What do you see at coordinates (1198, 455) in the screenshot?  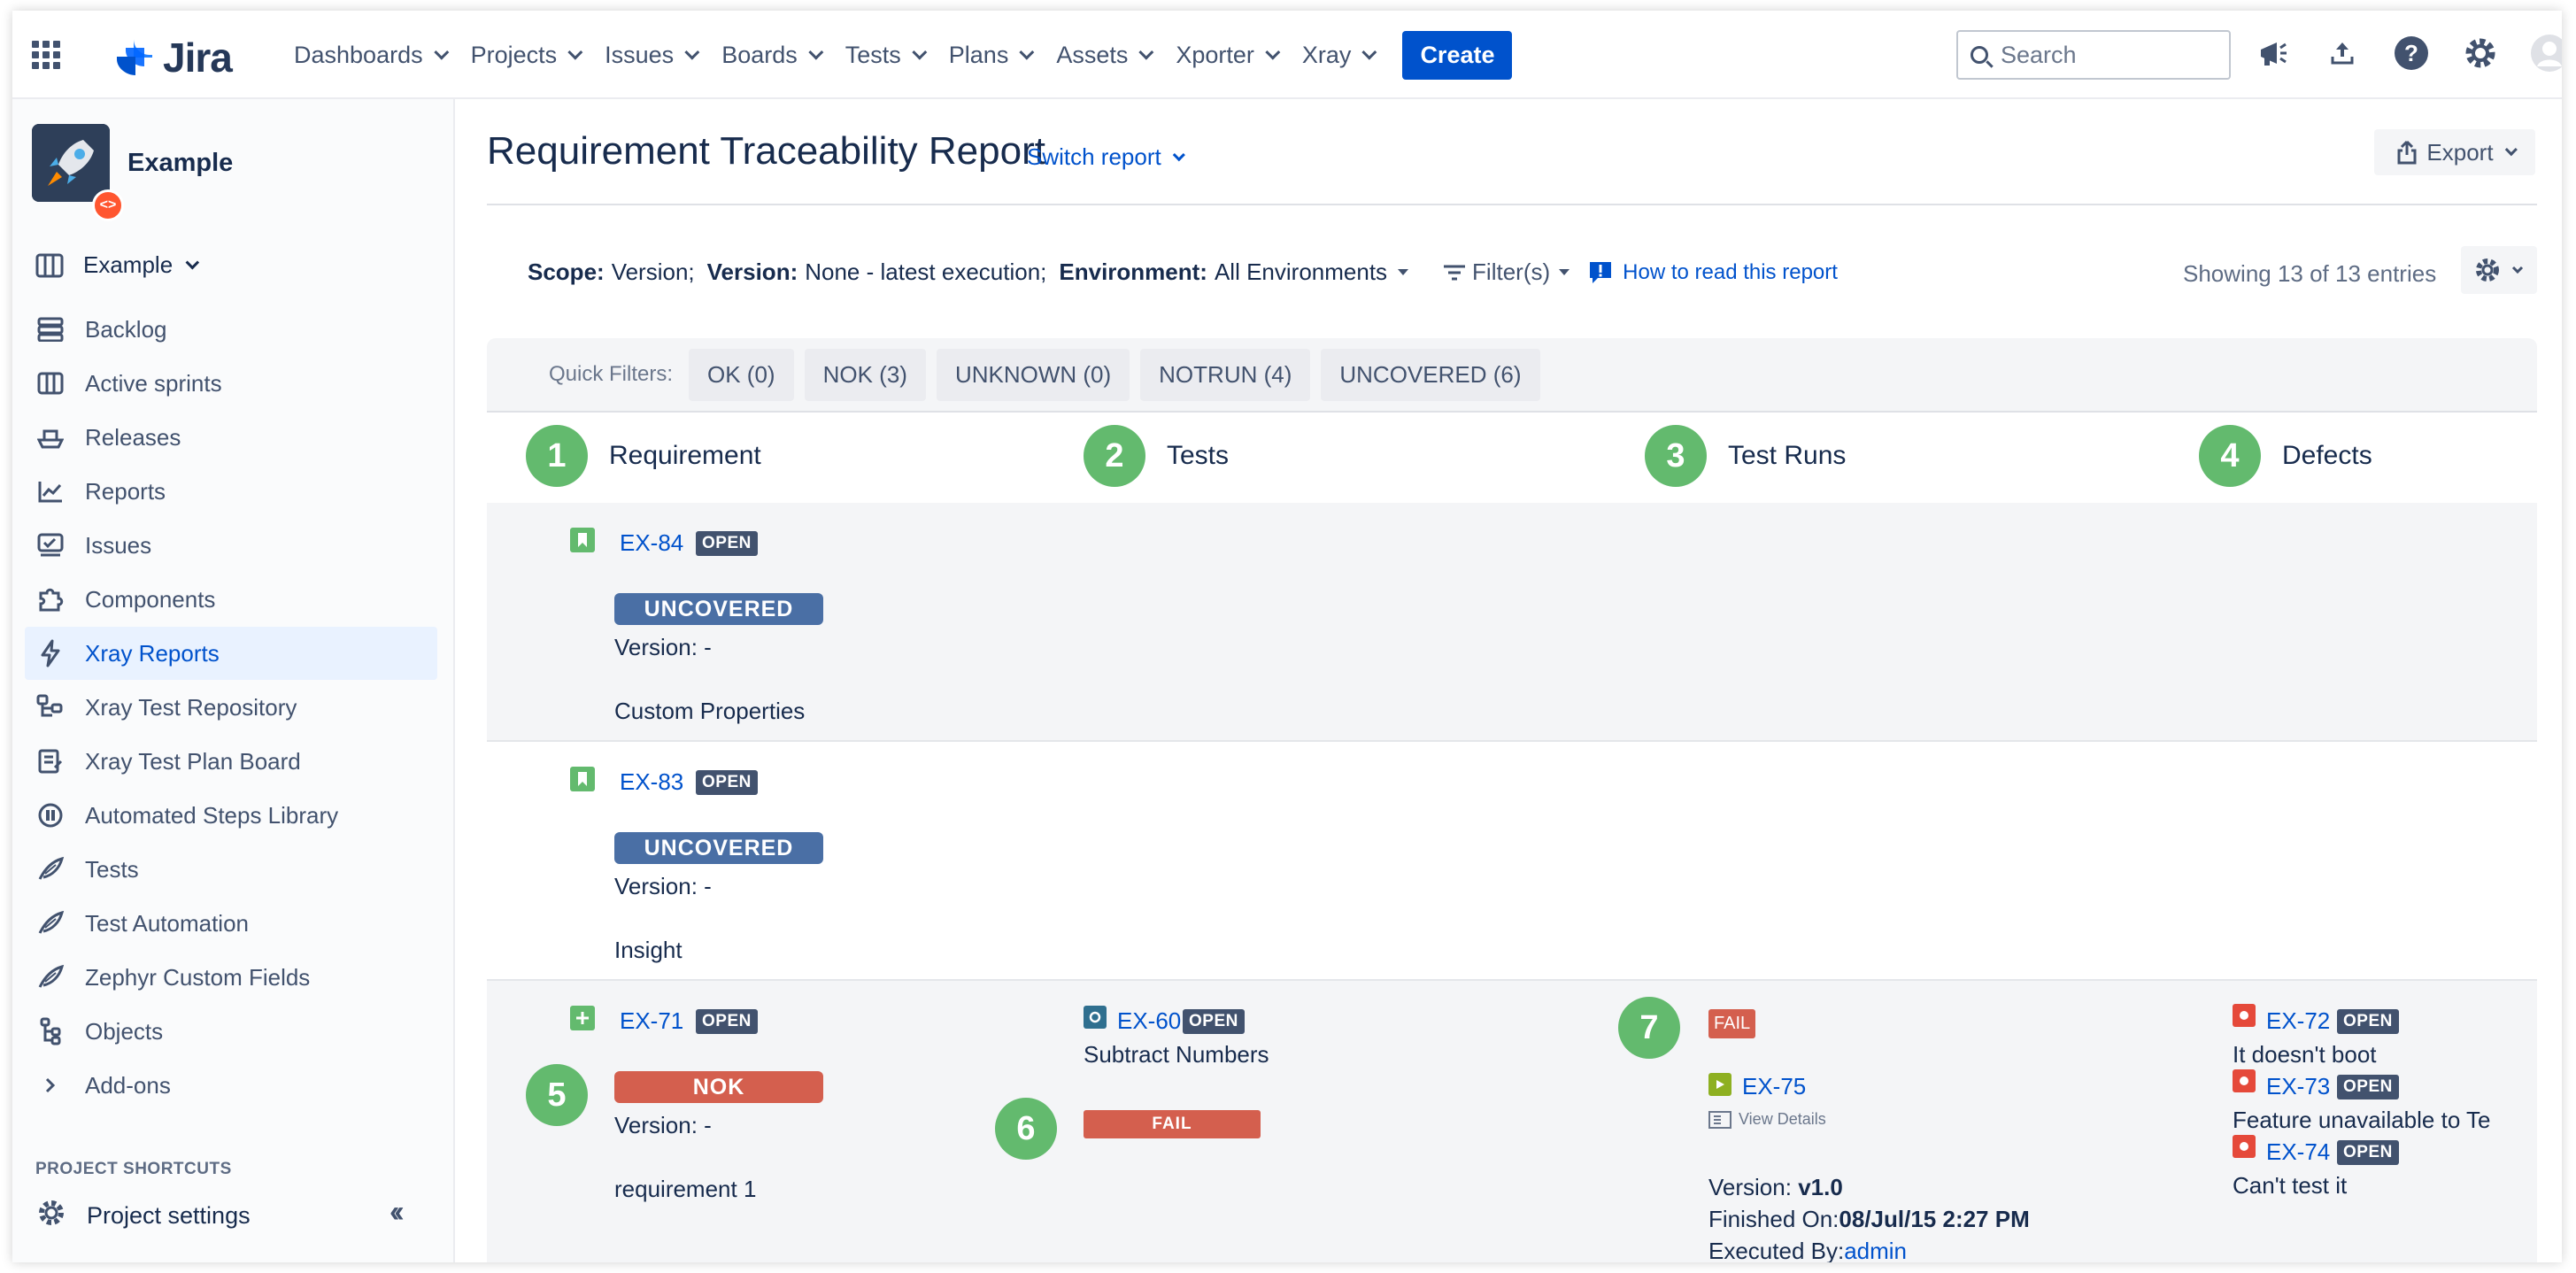 I see `column-label: Tests` at bounding box center [1198, 455].